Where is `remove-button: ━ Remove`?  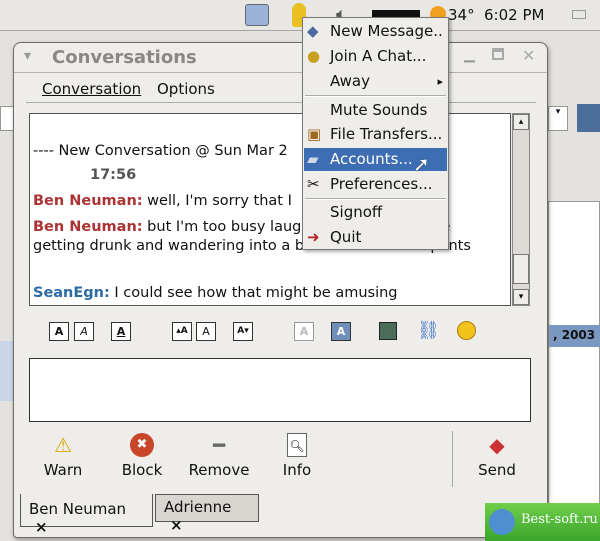
remove-button: ━ Remove is located at coordinates (219, 456).